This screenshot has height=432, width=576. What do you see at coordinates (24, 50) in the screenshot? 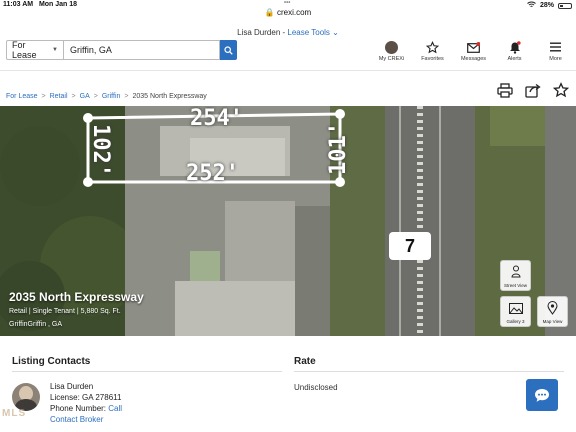
I see `listing-mode-value: For Lease` at bounding box center [24, 50].